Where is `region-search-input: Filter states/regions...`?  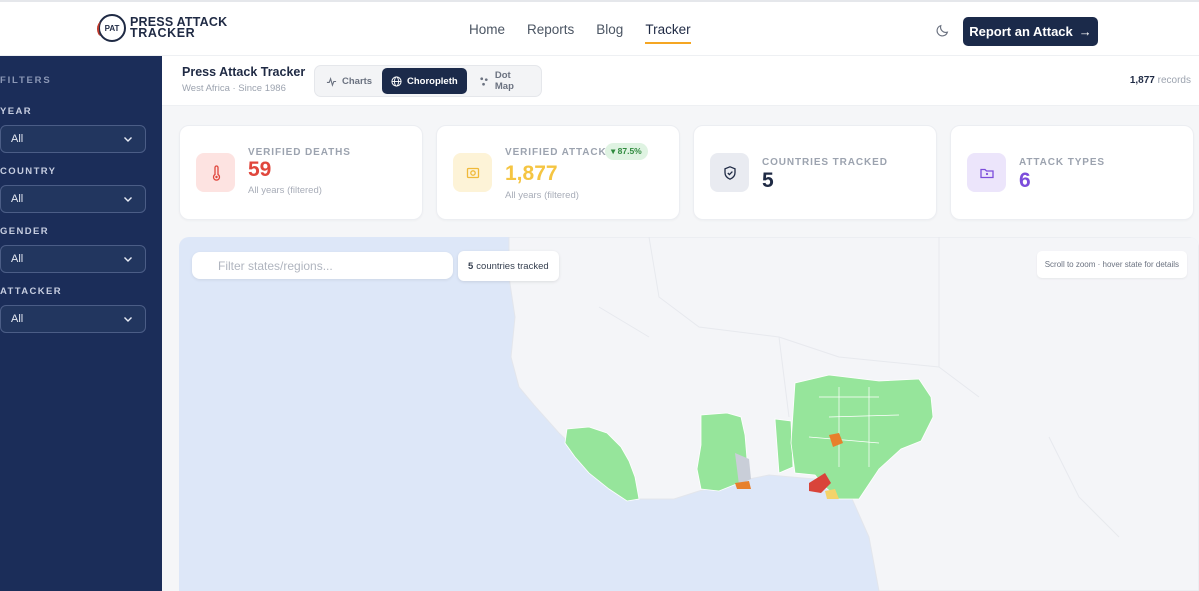 region-search-input: Filter states/regions... is located at coordinates (322, 265).